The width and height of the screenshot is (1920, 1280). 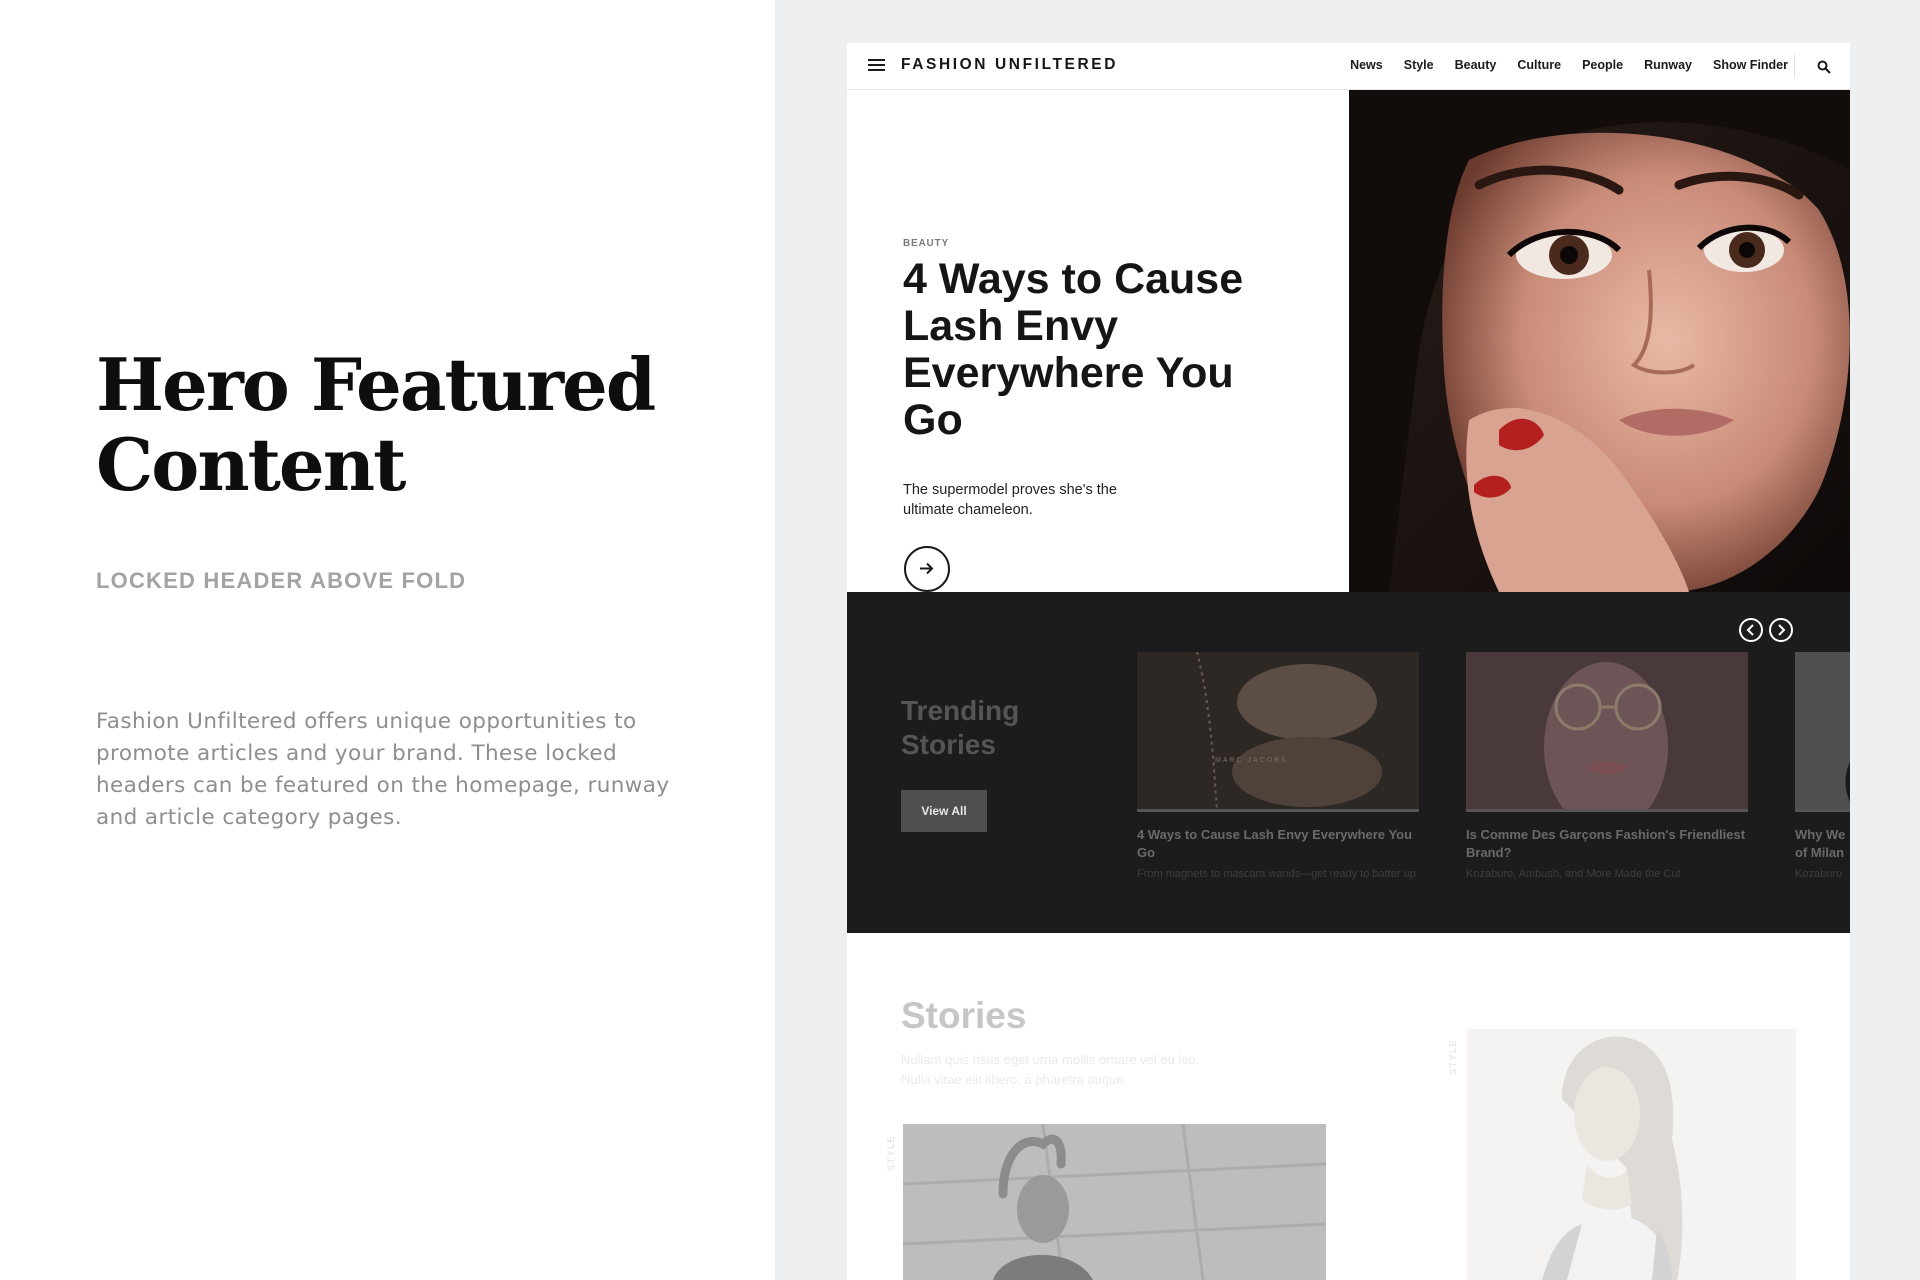 I want to click on hero-category: BEAUTY, so click(x=926, y=243).